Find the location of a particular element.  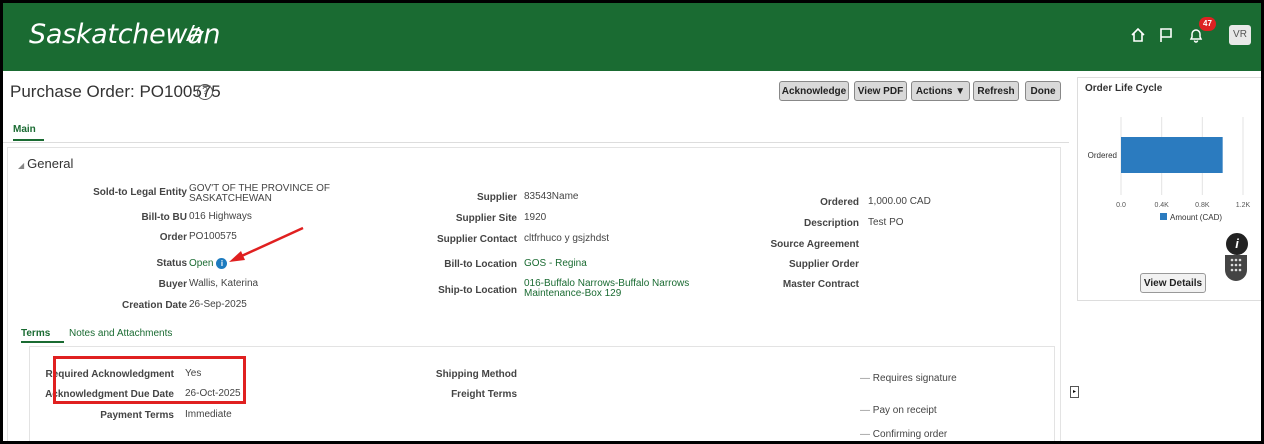

status-link: Open is located at coordinates (201, 263).